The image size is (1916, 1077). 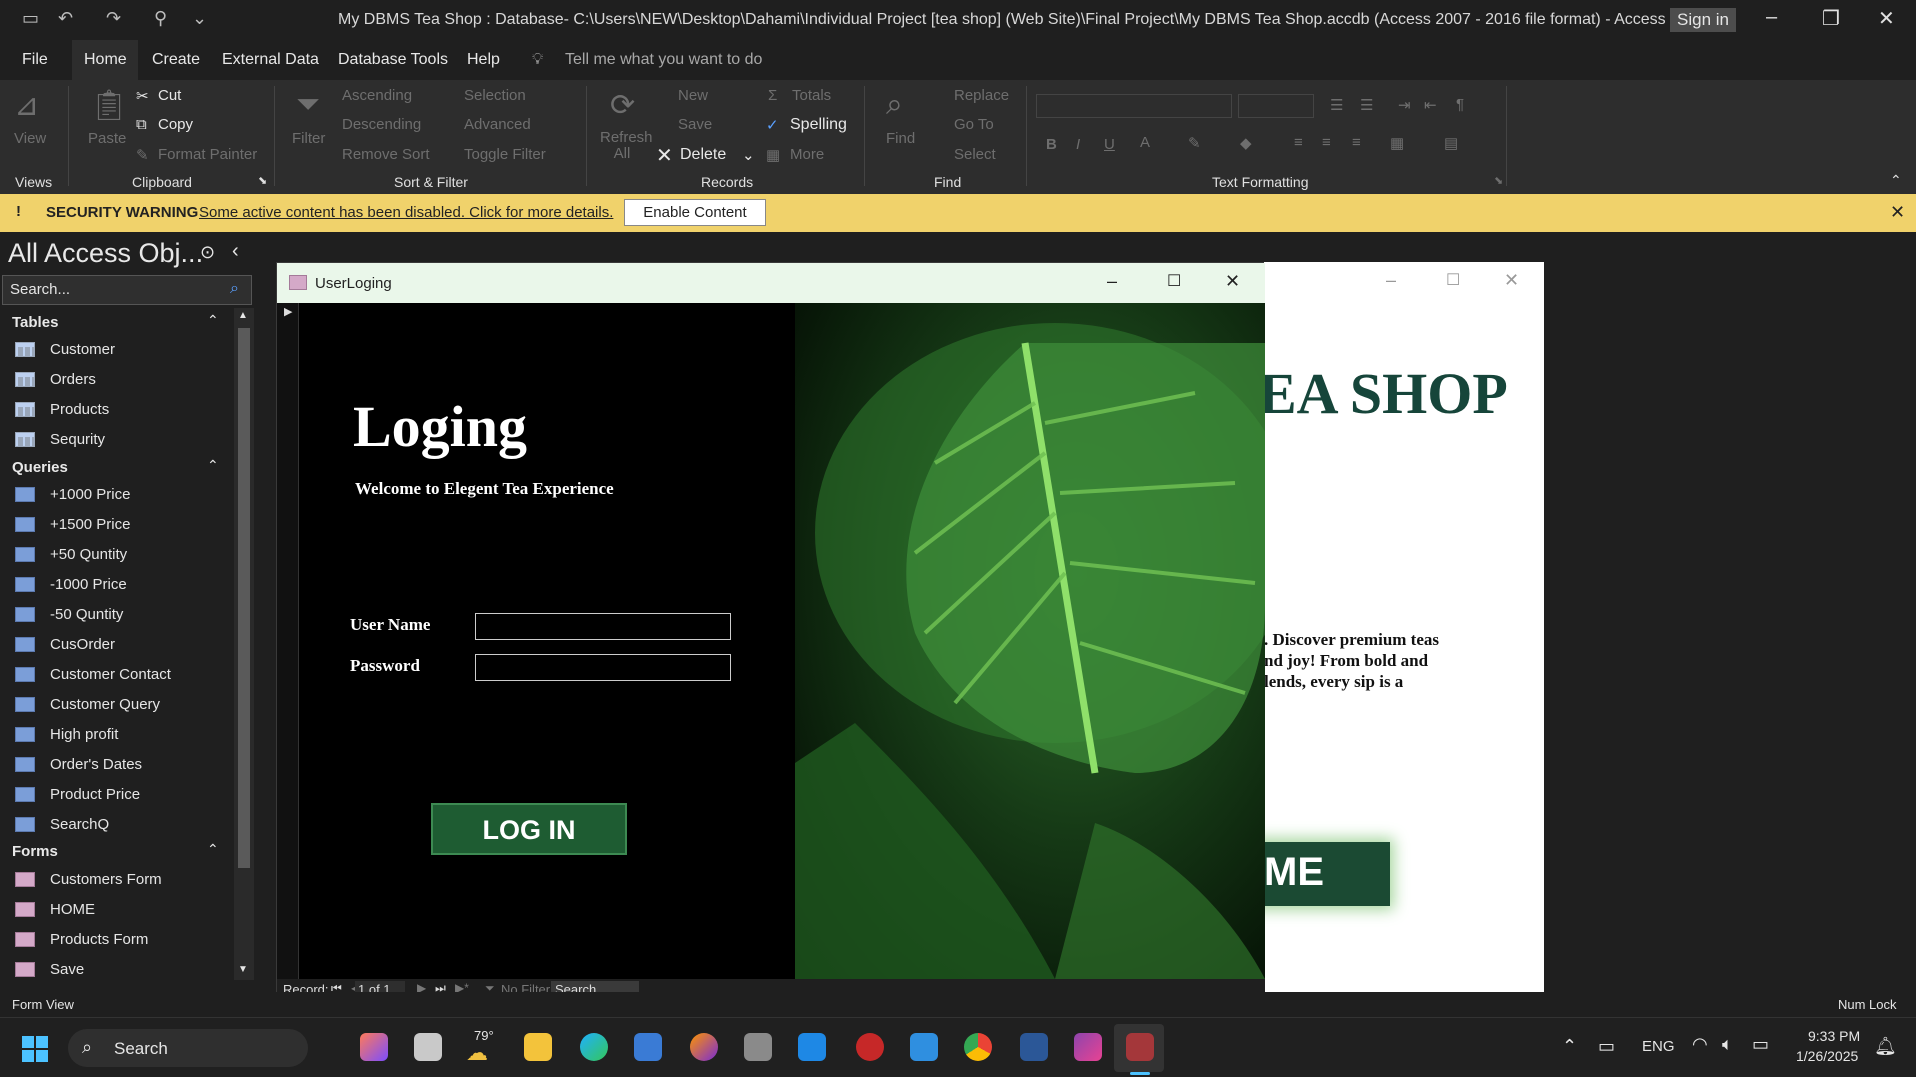 I want to click on collapse-ribbon-icon: ⌃, so click(x=1896, y=180).